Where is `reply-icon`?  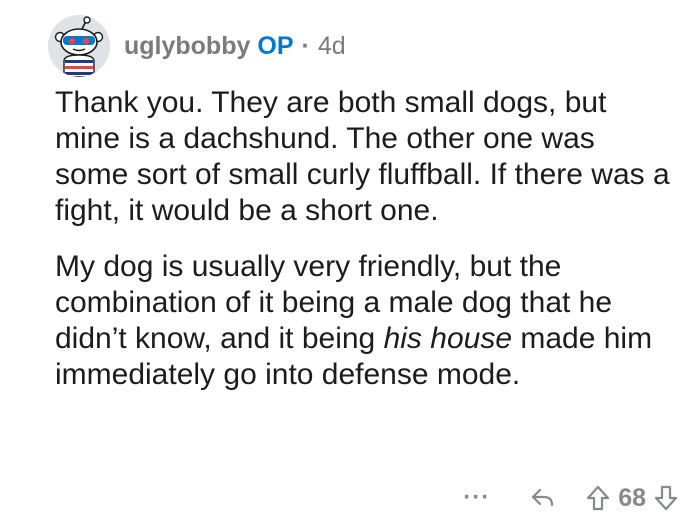 reply-icon is located at coordinates (543, 497).